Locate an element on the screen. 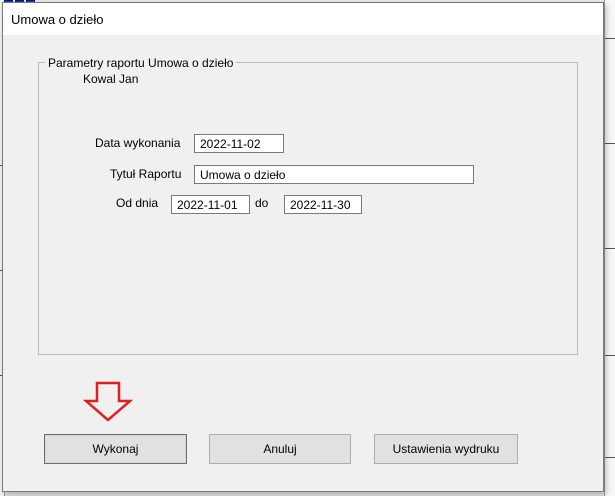 This screenshot has height=496, width=615. to-date-field: 2022-11-30 is located at coordinates (323, 204).